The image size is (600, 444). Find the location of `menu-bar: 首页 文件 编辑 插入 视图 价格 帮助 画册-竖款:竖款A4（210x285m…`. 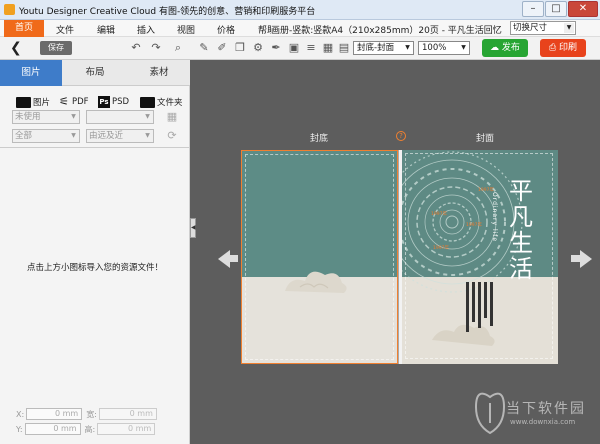

menu-bar: 首页 文件 编辑 插入 视图 价格 帮助 画册-竖款:竖款A4（210x285m… is located at coordinates (300, 28).